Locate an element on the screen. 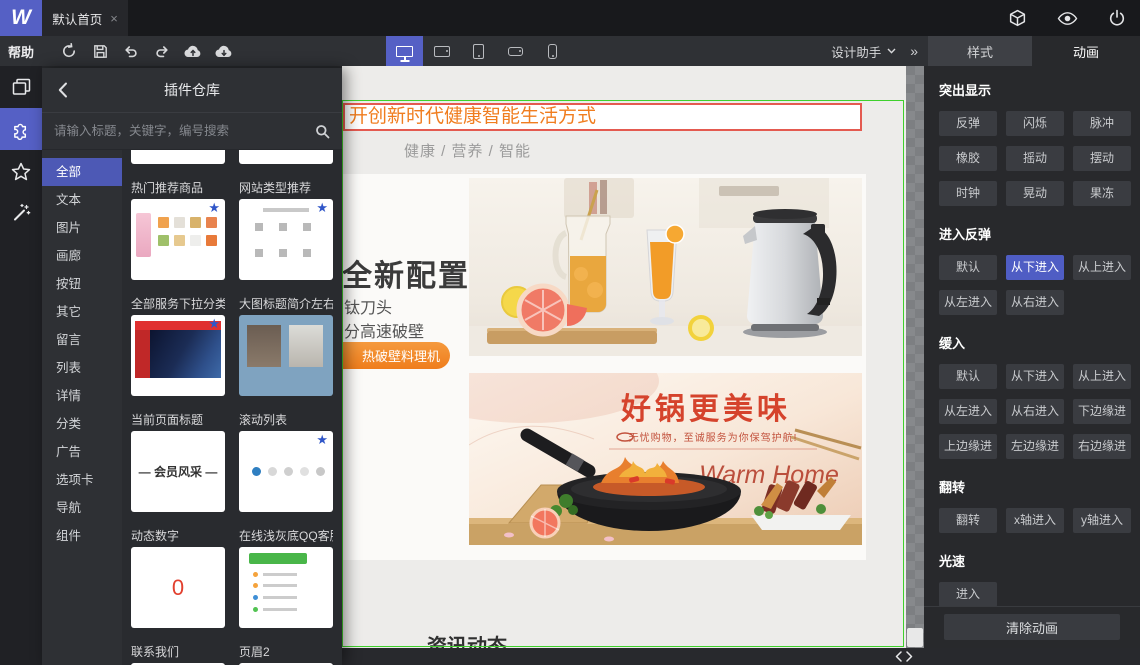 The image size is (1140, 665). plugin-card-contact-us: 联系我们 is located at coordinates (178, 646).